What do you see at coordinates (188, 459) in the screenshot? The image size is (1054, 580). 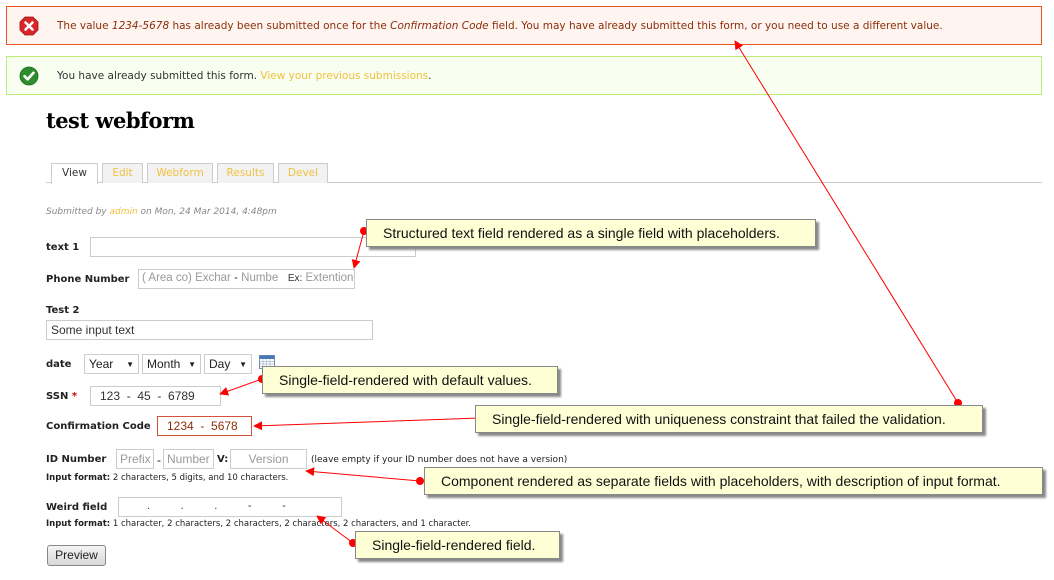 I see `id-number-input: Number` at bounding box center [188, 459].